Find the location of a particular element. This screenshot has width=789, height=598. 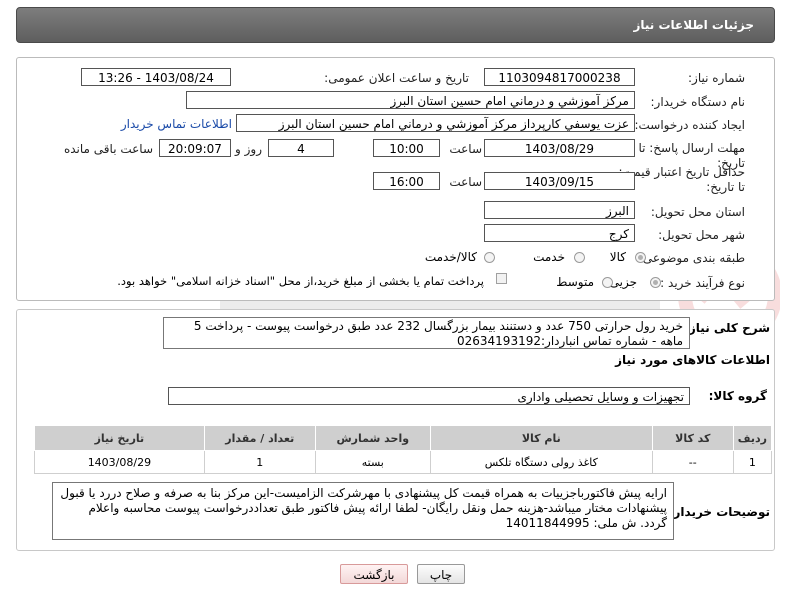

cell-qty: 1 is located at coordinates (259, 462).